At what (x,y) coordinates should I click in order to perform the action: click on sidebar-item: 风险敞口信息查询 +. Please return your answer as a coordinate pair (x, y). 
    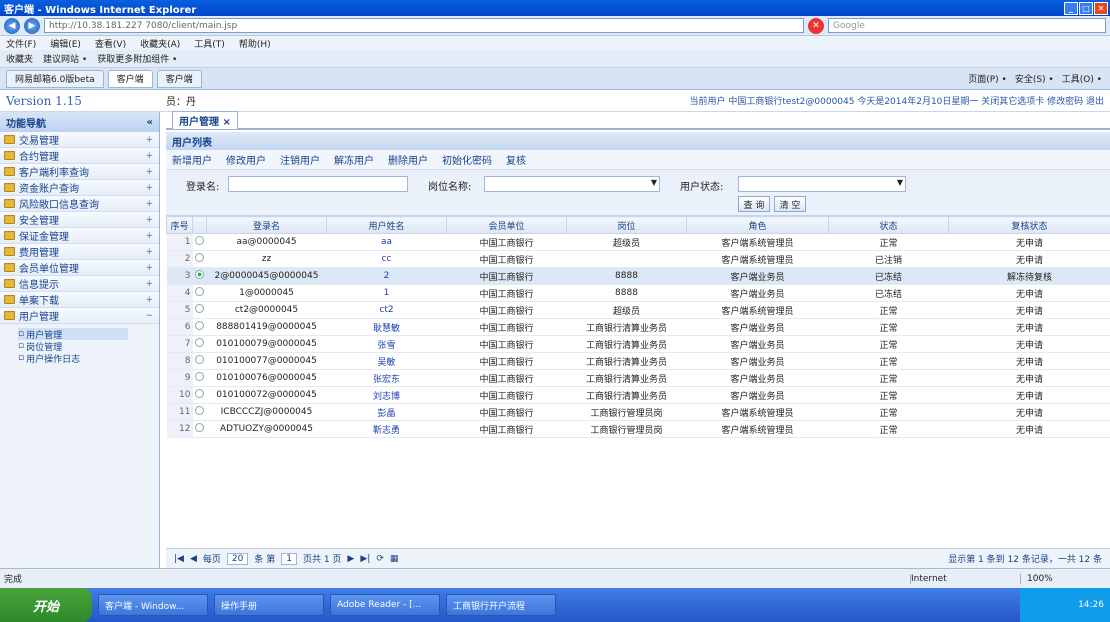
    Looking at the image, I should click on (79, 204).